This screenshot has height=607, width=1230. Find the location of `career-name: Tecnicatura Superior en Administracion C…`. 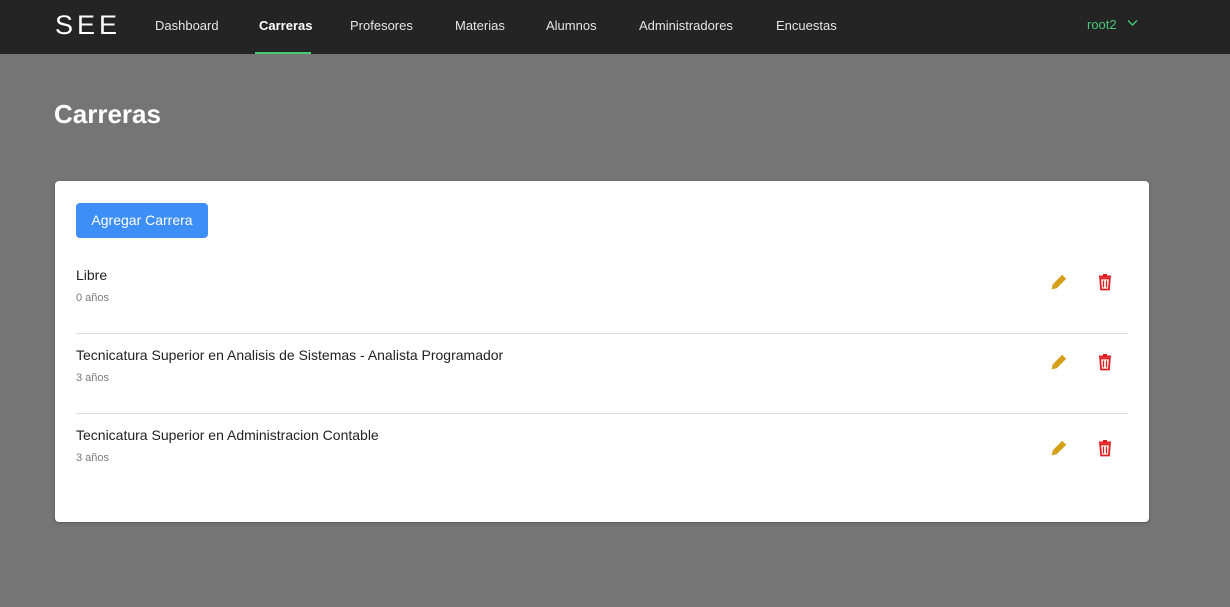

career-name: Tecnicatura Superior en Administracion C… is located at coordinates (227, 435).